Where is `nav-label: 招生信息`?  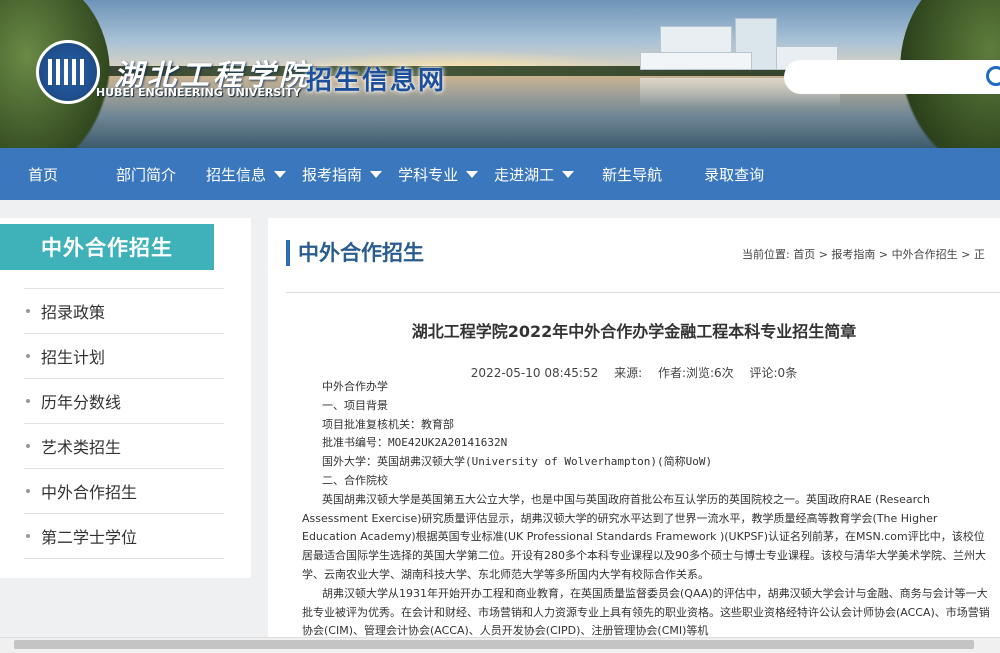
nav-label: 招生信息 is located at coordinates (236, 174).